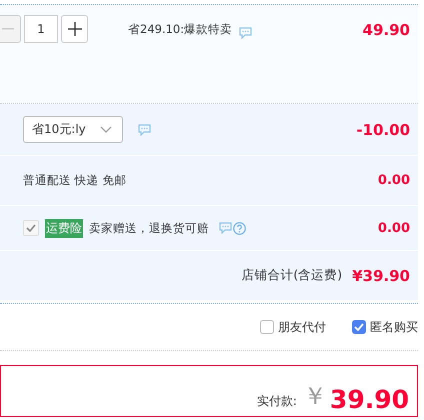  What do you see at coordinates (314, 396) in the screenshot?
I see `currency-symbol: ￥` at bounding box center [314, 396].